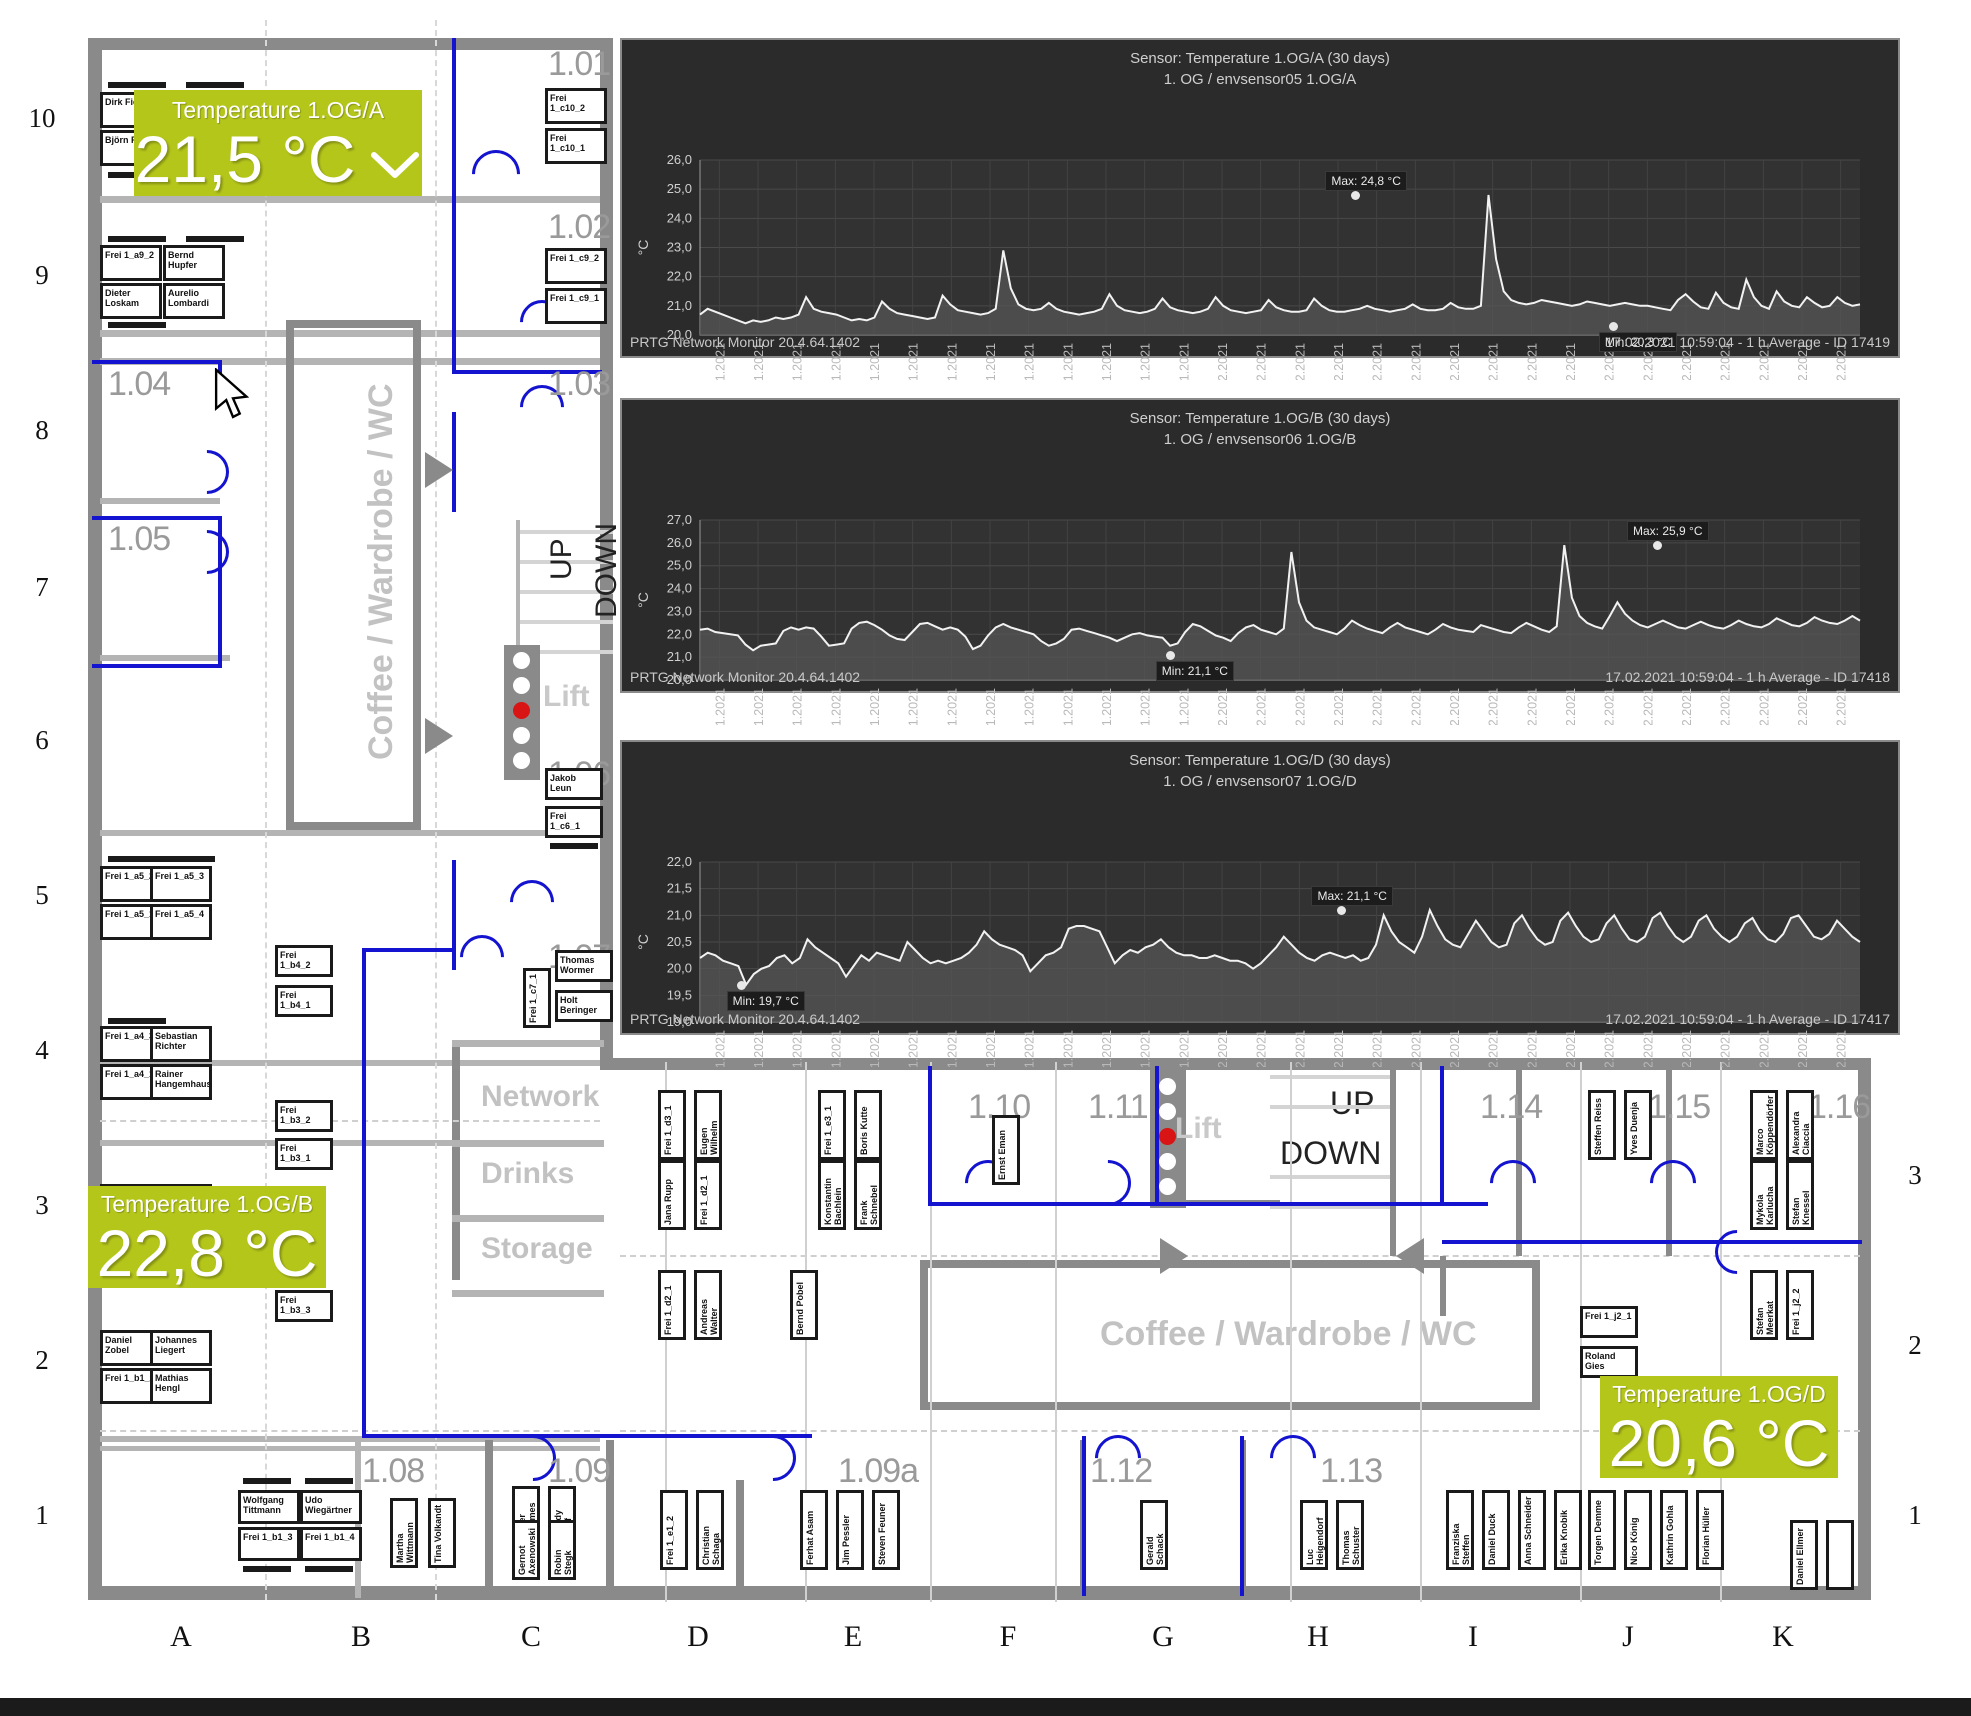 Image resolution: width=1971 pixels, height=1716 pixels. What do you see at coordinates (1006, 1150) in the screenshot?
I see `nameplate: Ernst Eman` at bounding box center [1006, 1150].